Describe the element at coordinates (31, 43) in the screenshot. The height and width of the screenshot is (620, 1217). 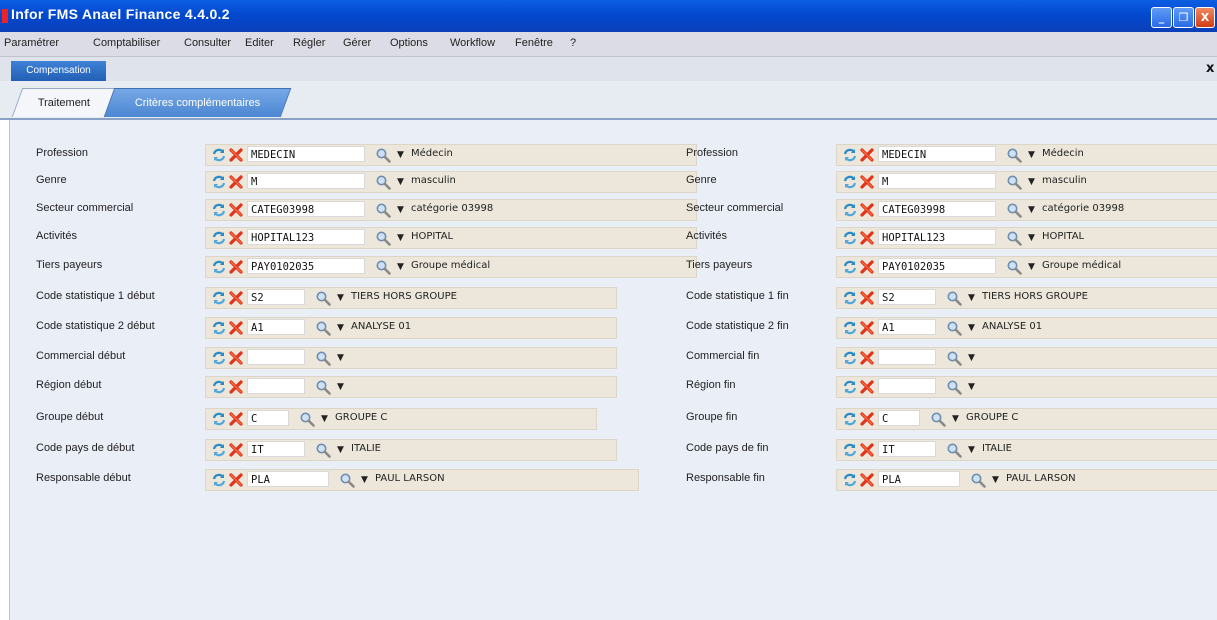
I see `menu-parametrer: Paramétrer` at that location.